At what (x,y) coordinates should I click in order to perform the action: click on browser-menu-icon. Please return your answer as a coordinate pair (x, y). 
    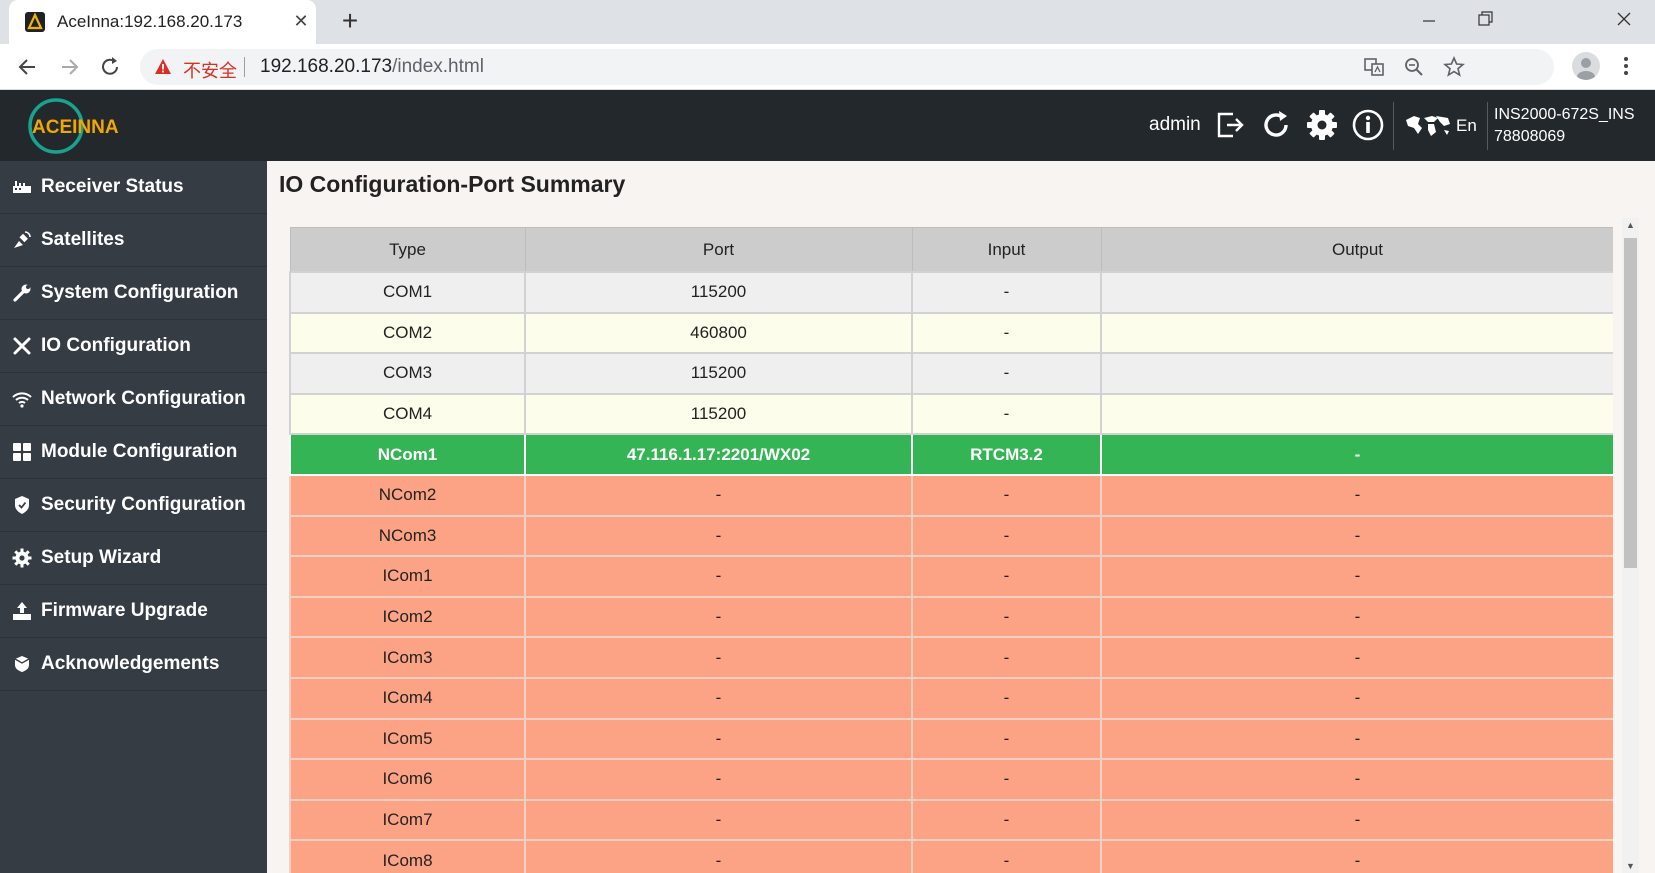
    Looking at the image, I should click on (1626, 66).